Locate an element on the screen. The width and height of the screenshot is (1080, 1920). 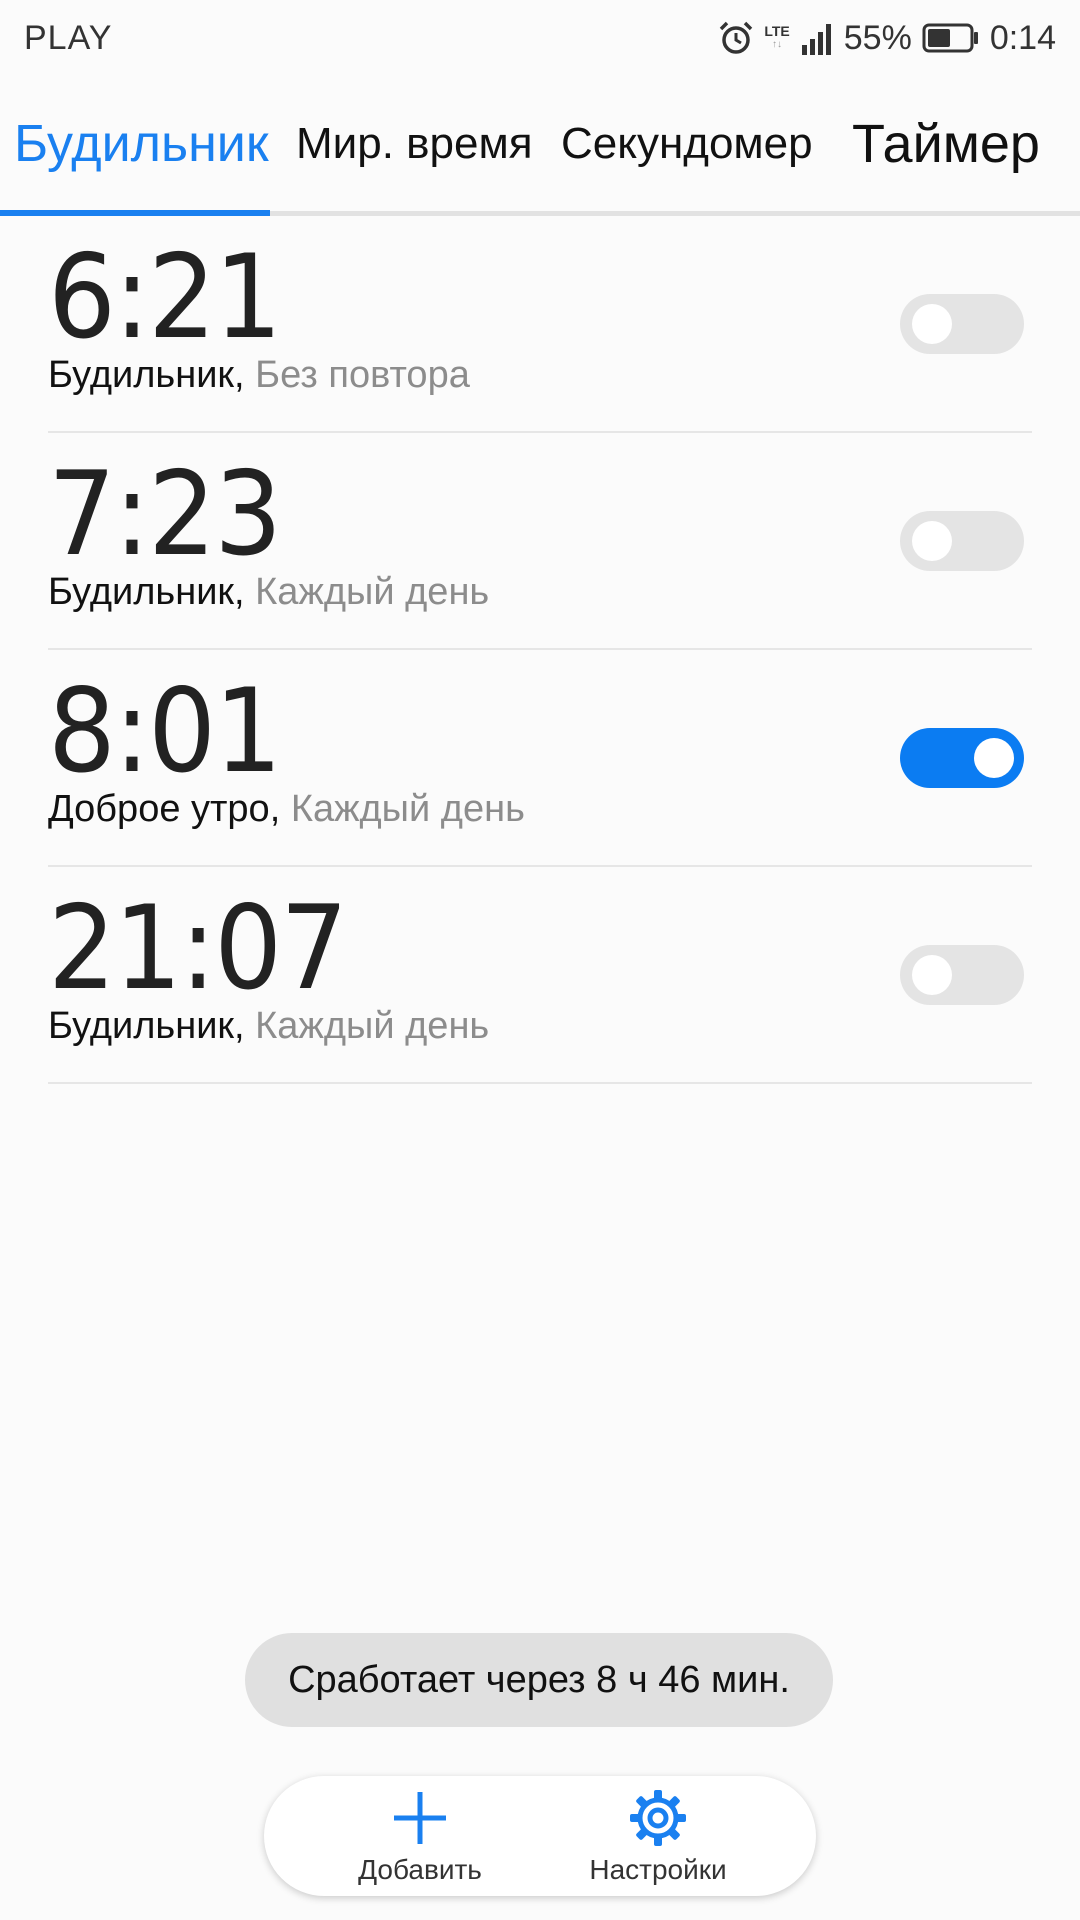
alarm-repeat: Без повтора is located at coordinates (362, 375).